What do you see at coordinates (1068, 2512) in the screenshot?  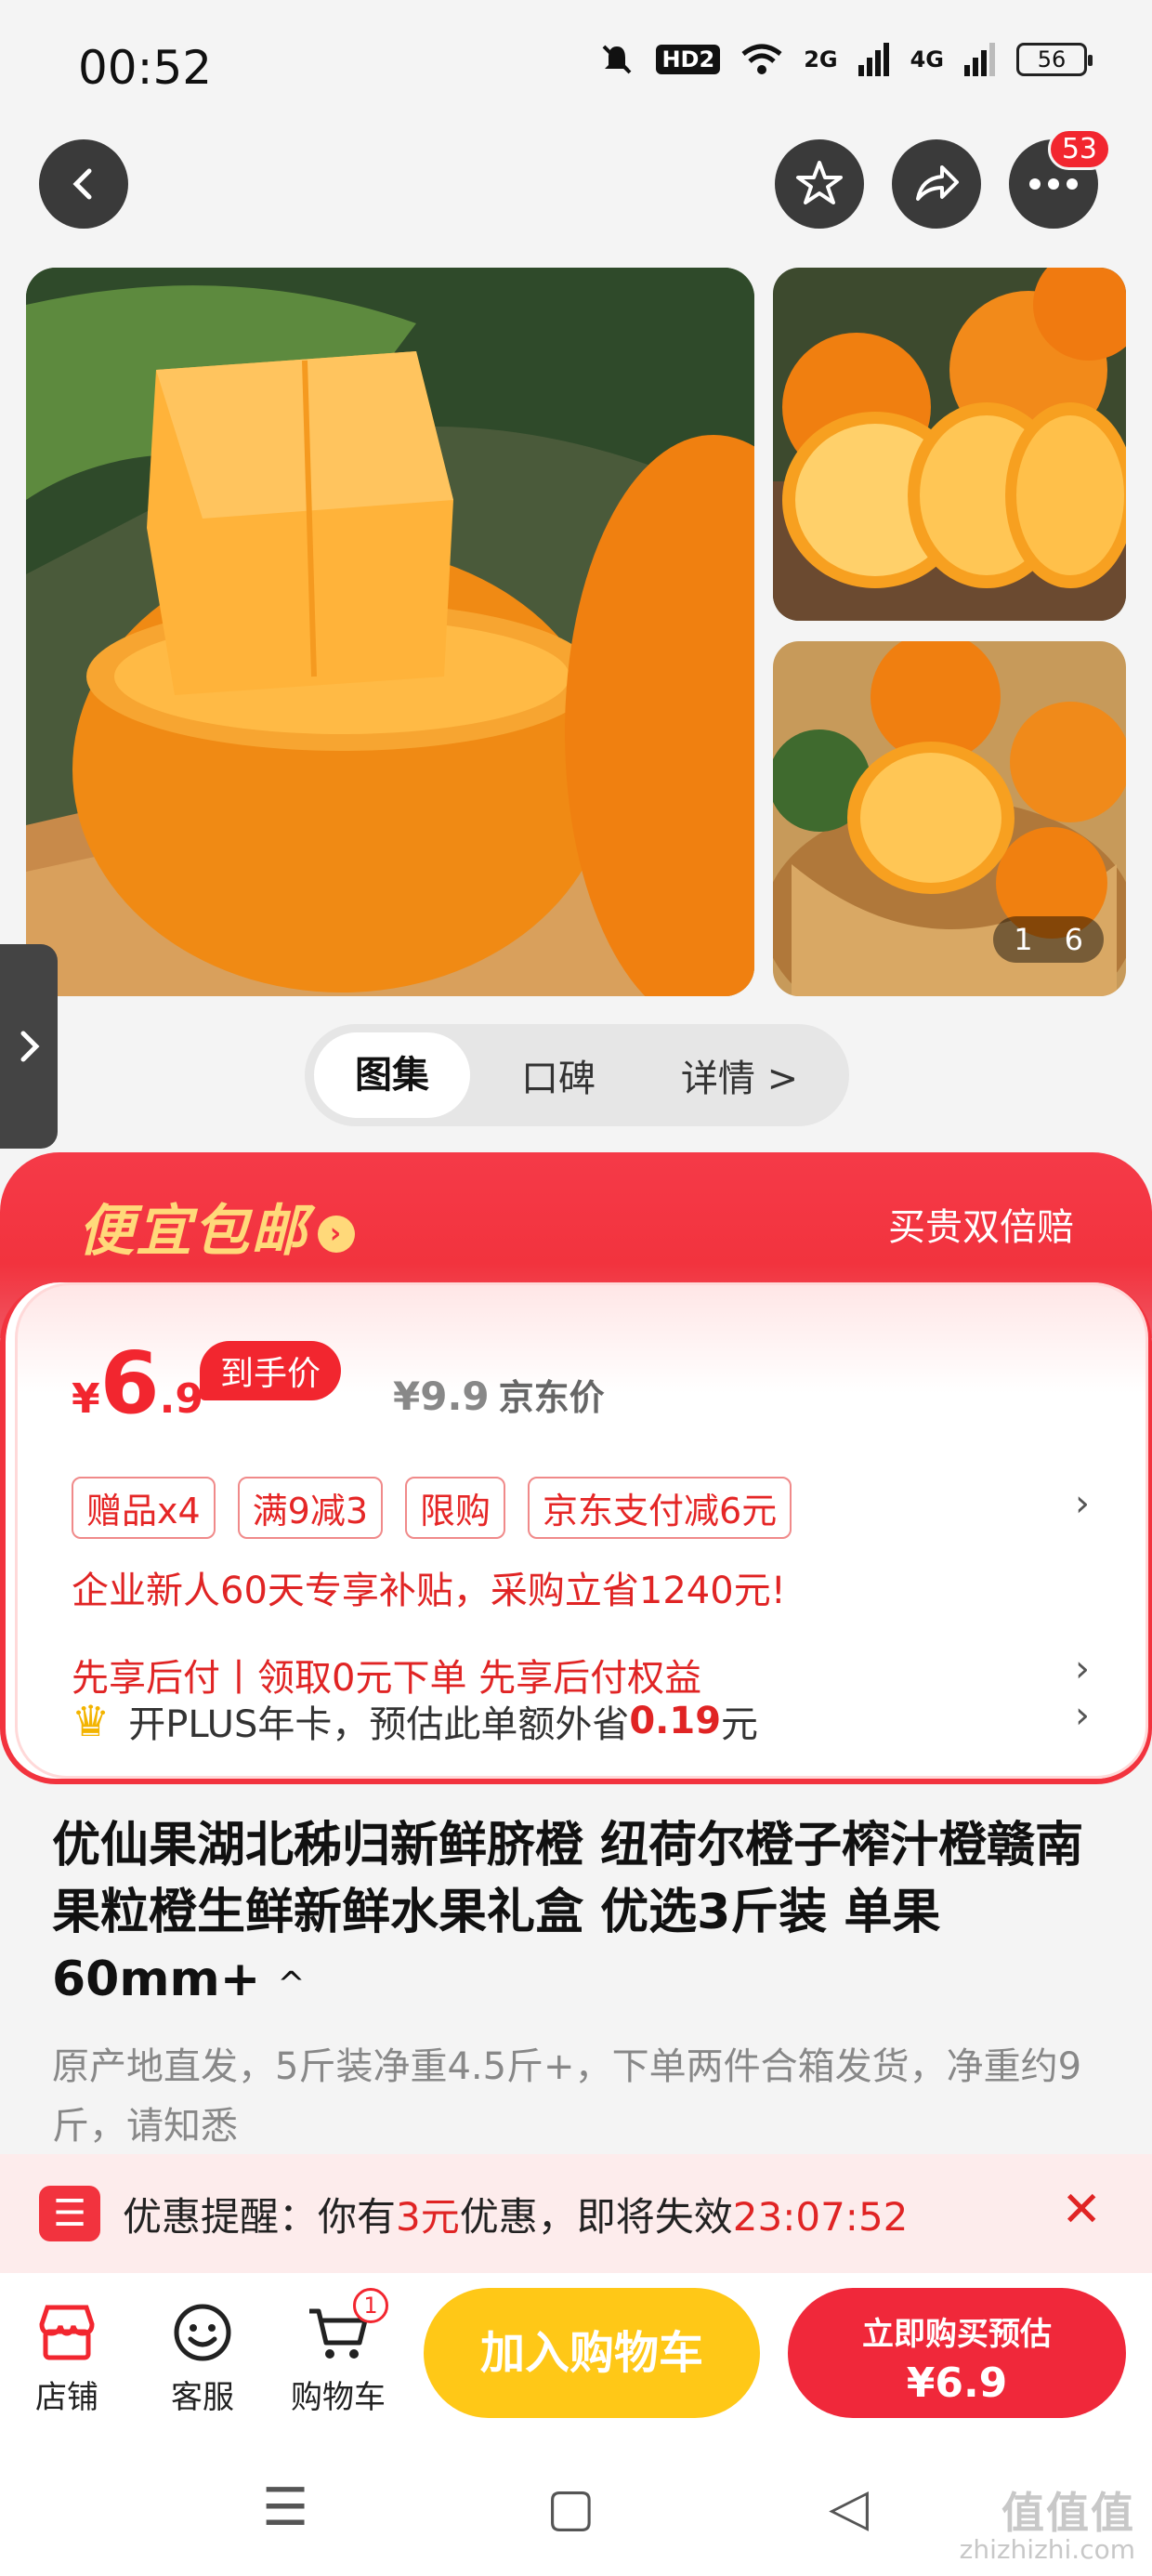 I see `watermark-logo: 值值值` at bounding box center [1068, 2512].